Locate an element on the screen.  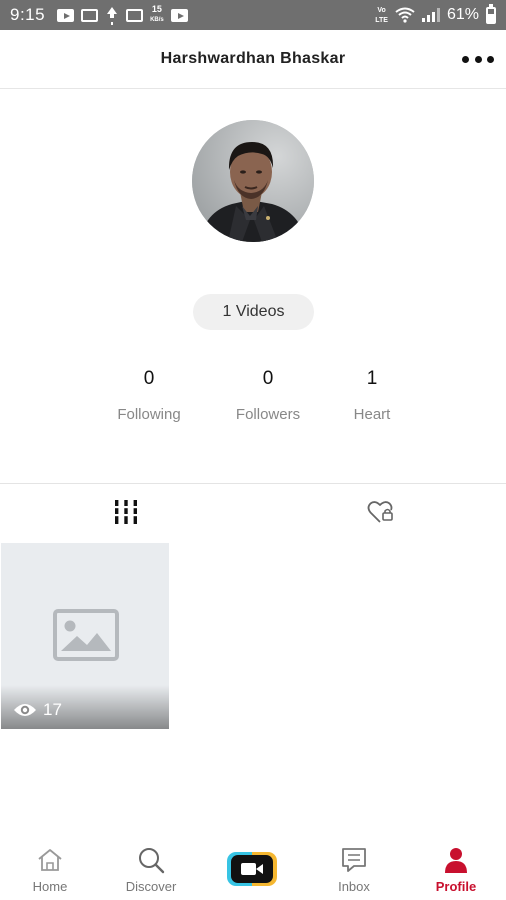
image-placeholder-icon is located at coordinates (86, 635).